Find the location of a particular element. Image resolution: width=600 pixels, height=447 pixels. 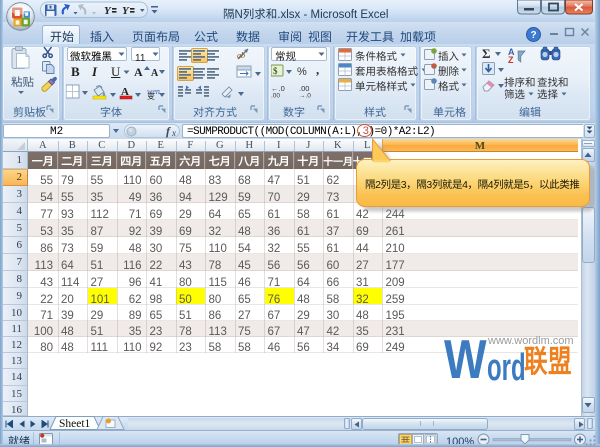

svg-text: ab is located at coordinates (241, 55).